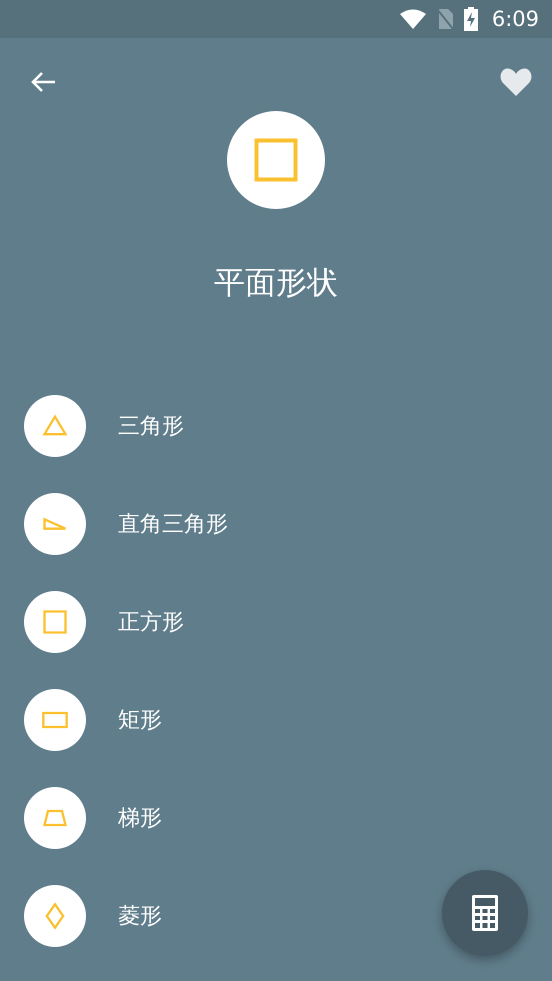 Image resolution: width=552 pixels, height=981 pixels. What do you see at coordinates (516, 82) in the screenshot?
I see `heart-icon` at bounding box center [516, 82].